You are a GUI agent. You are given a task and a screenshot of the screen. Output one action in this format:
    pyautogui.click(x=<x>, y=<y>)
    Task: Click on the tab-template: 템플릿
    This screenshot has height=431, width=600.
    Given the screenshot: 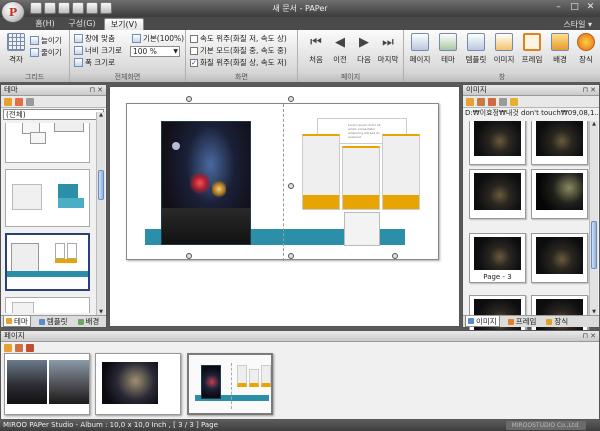 What is the action you would take?
    pyautogui.click(x=53, y=321)
    